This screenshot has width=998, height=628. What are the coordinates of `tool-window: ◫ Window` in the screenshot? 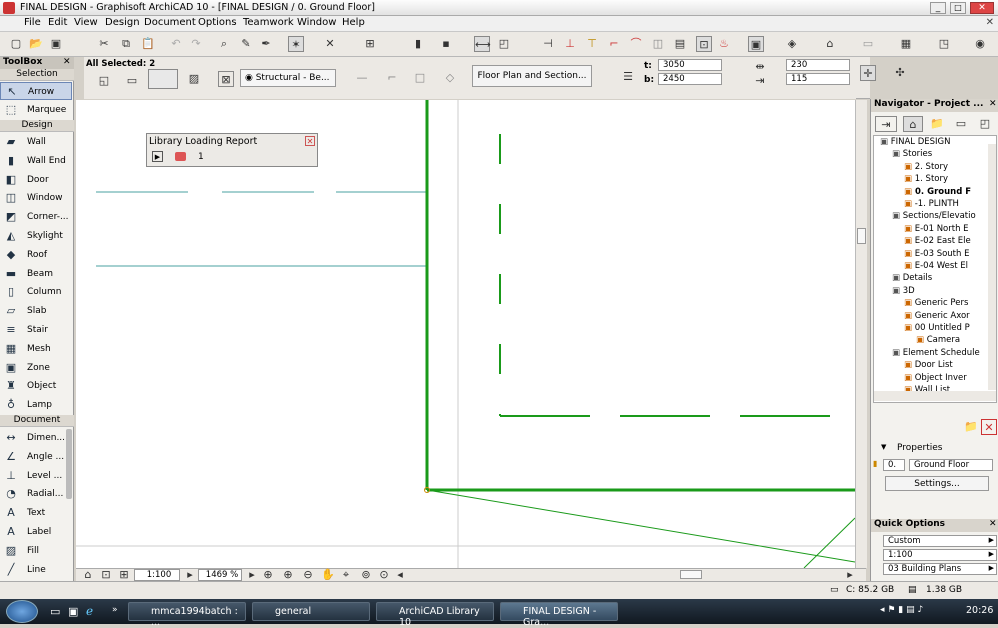 It's located at (36, 198).